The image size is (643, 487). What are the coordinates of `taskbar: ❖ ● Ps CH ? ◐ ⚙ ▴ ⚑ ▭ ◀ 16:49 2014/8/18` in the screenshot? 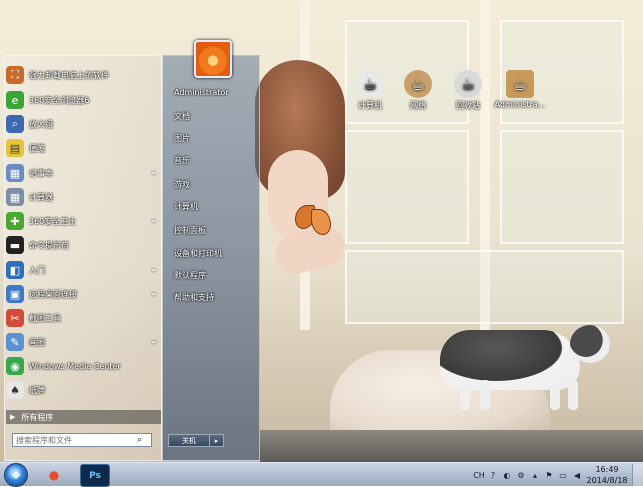 It's located at (321, 474).